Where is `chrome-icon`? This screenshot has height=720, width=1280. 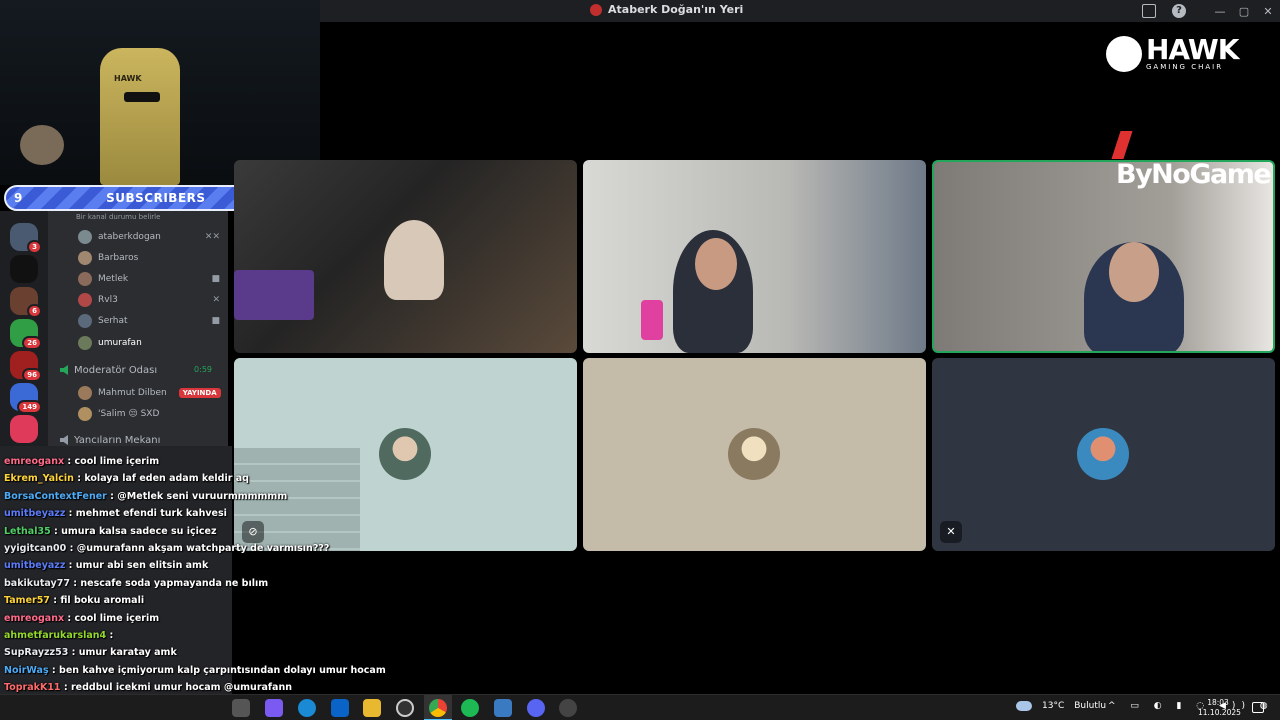
chrome-icon is located at coordinates (438, 708).